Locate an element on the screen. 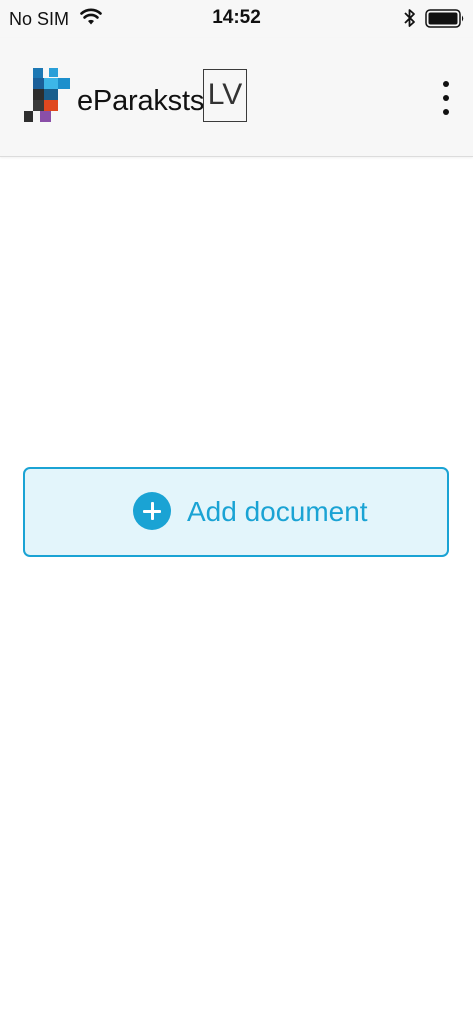  add-document-label: Add document is located at coordinates (277, 511).